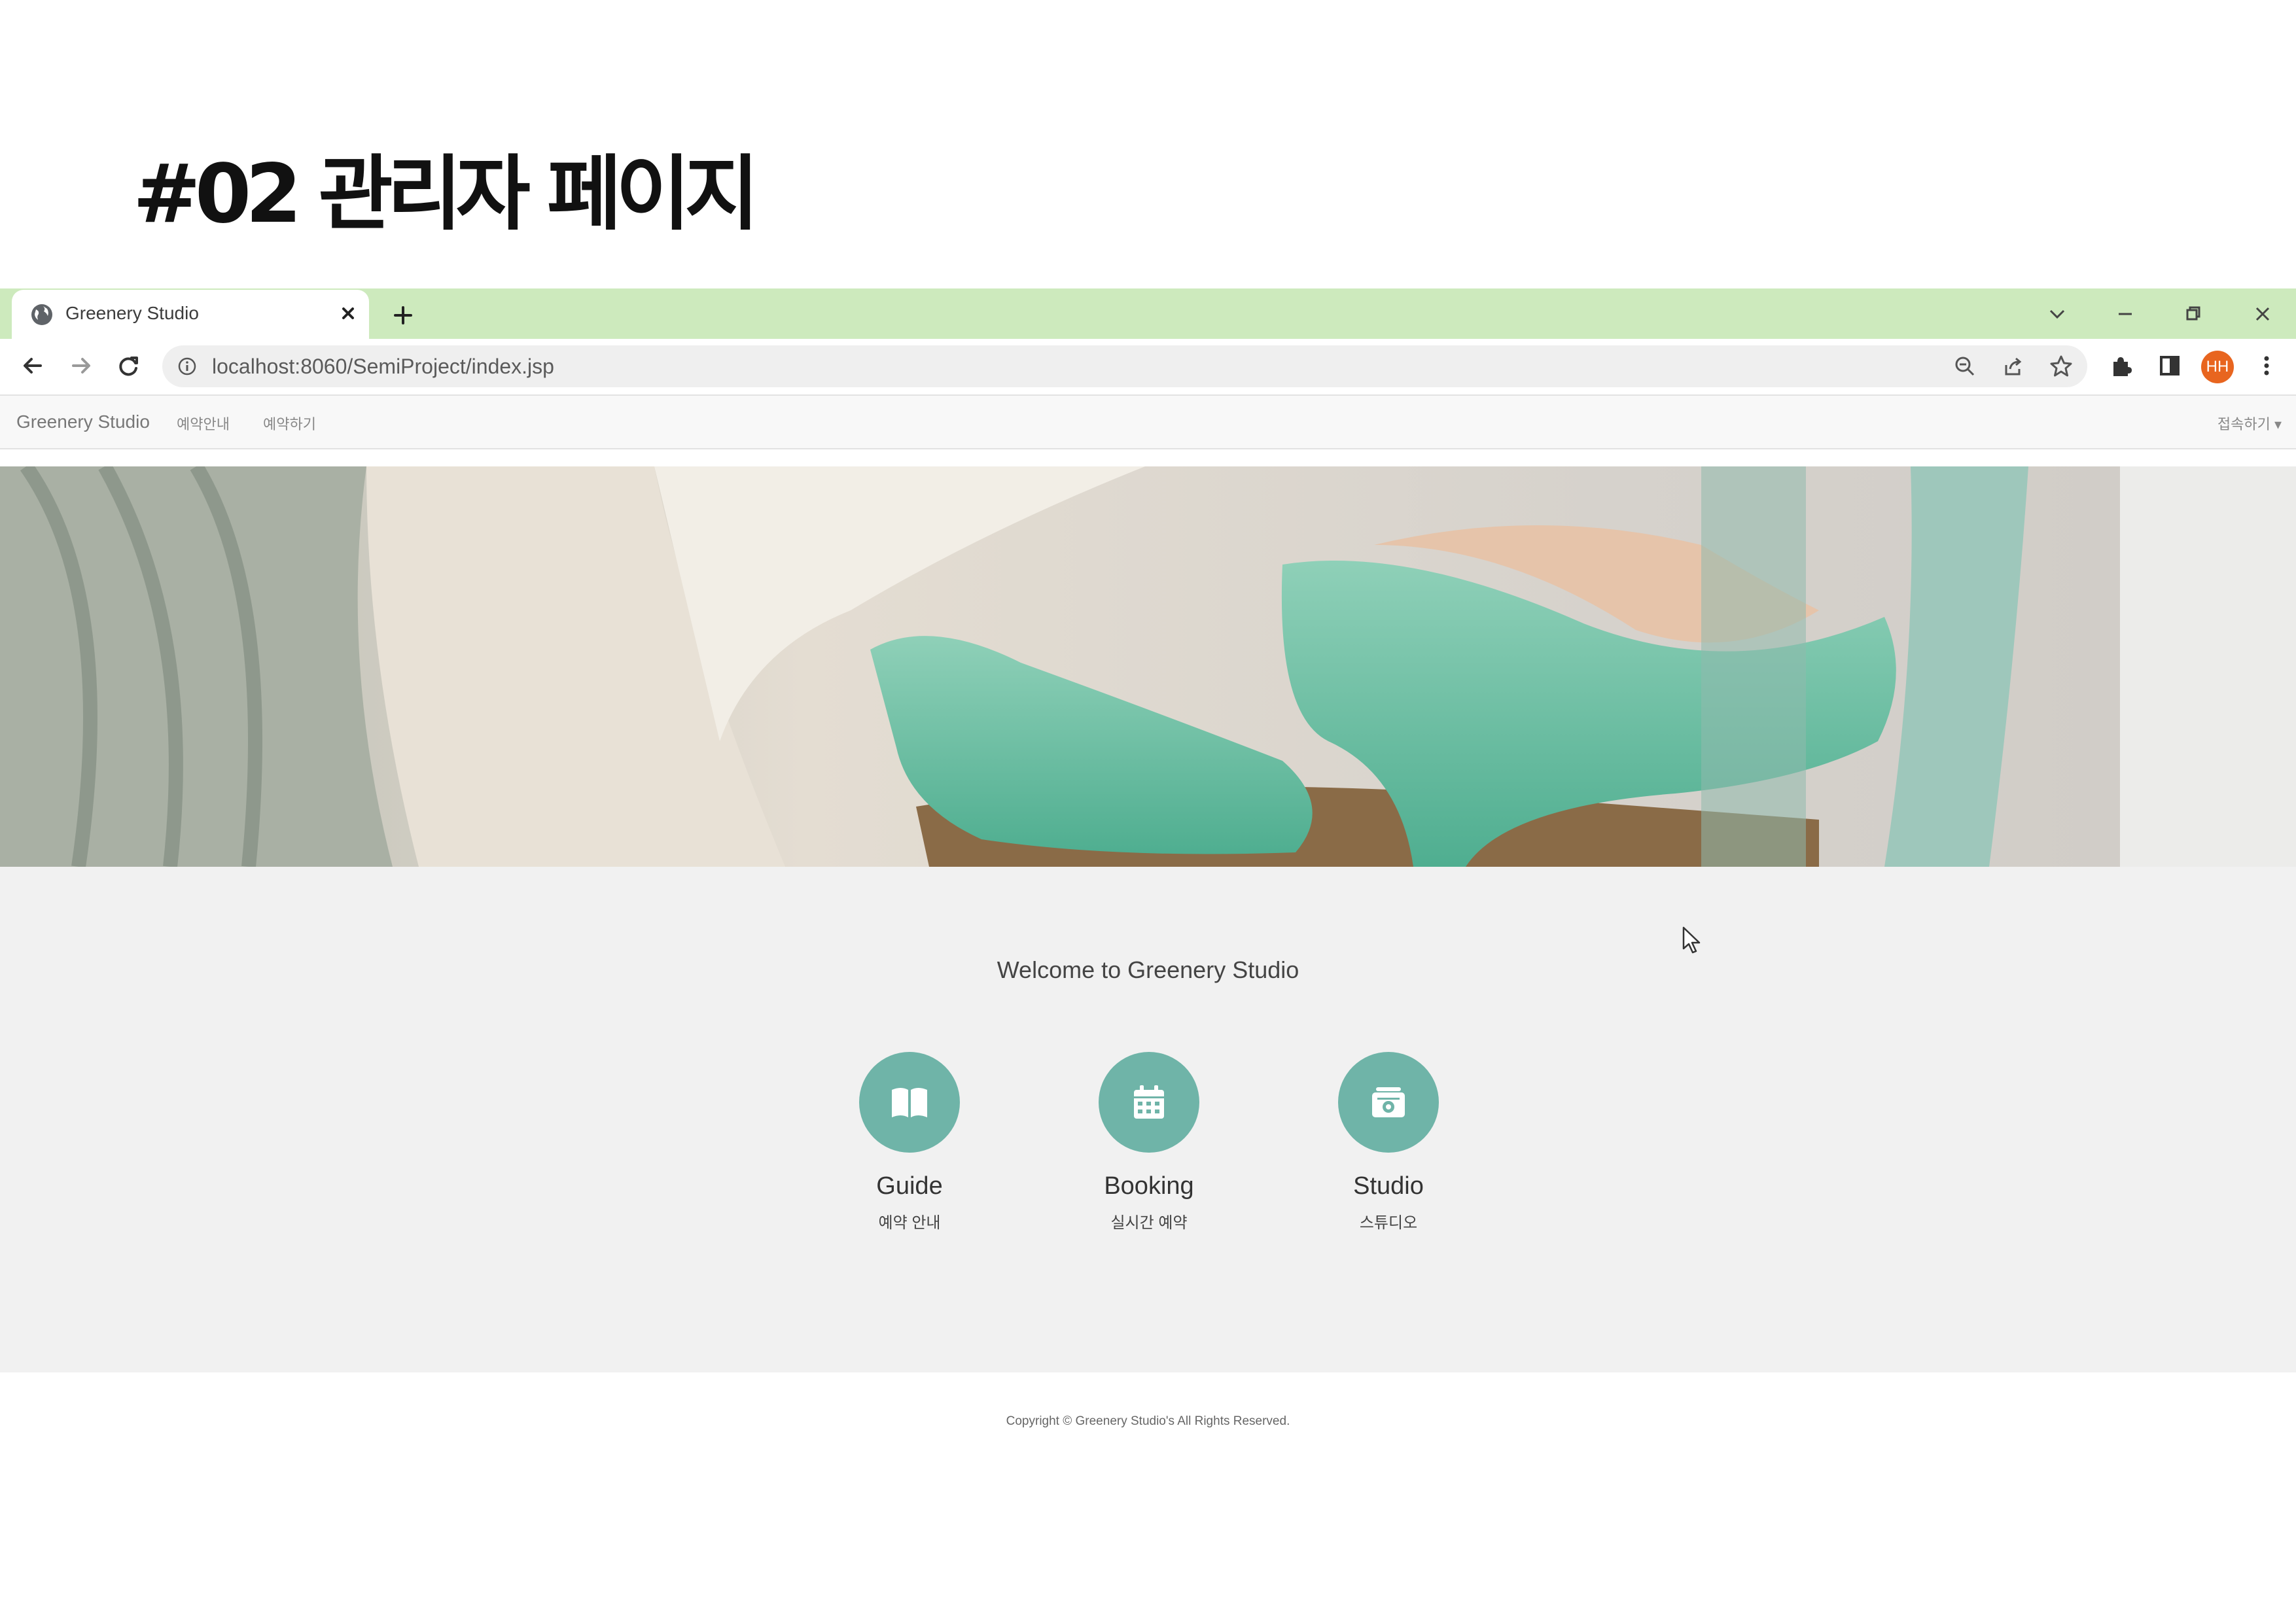 This screenshot has width=2296, height=1623. What do you see at coordinates (1148, 421) in the screenshot?
I see `site-navbar: Greenery Studio 예약안내 예약하기 접속하기 ▾` at bounding box center [1148, 421].